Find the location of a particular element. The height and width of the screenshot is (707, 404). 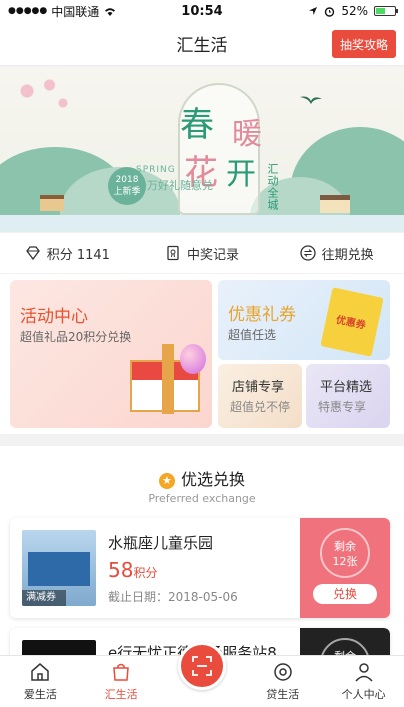

item-deadline: 截止日期：2018-05-06 is located at coordinates (173, 597).